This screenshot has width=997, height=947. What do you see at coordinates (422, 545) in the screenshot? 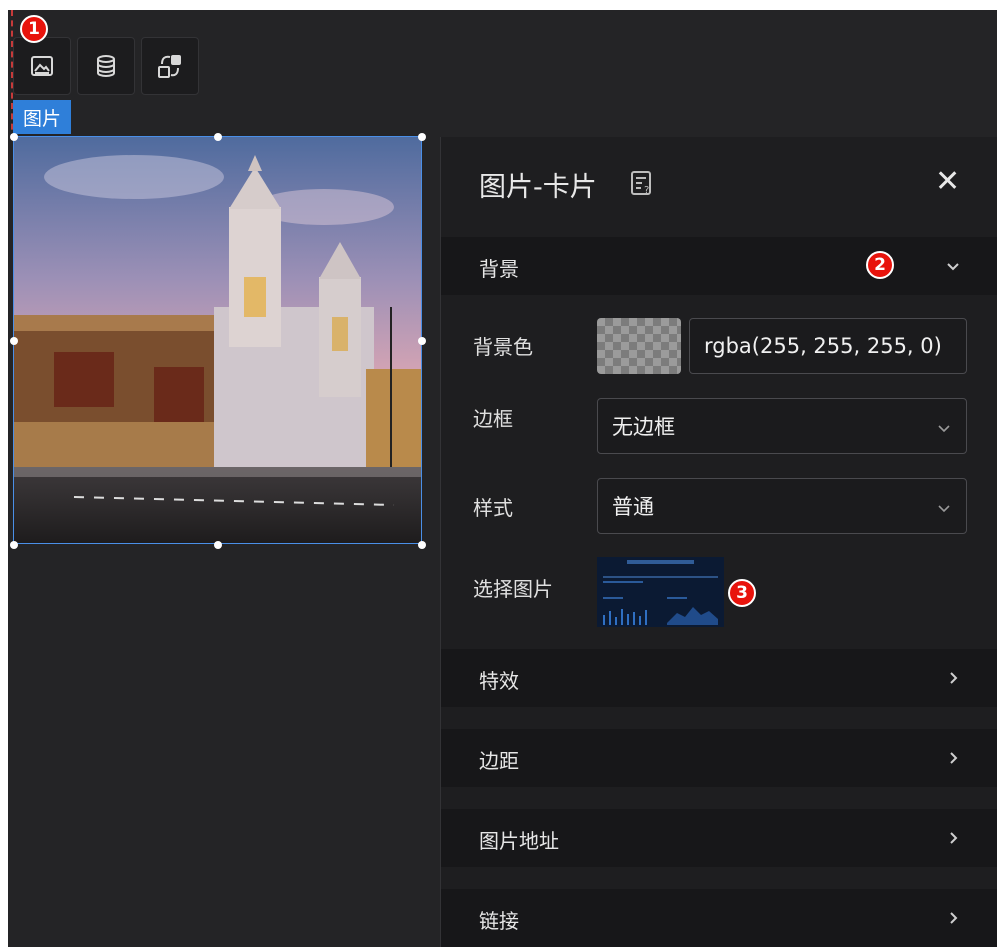
I see `resize-handle-bottom-right` at bounding box center [422, 545].